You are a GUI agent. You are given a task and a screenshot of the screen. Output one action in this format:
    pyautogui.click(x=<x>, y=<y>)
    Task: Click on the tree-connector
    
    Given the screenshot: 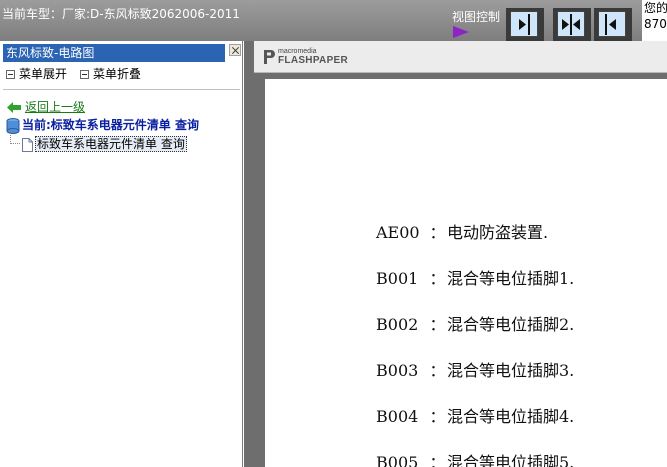 What is the action you would take?
    pyautogui.click(x=15, y=137)
    